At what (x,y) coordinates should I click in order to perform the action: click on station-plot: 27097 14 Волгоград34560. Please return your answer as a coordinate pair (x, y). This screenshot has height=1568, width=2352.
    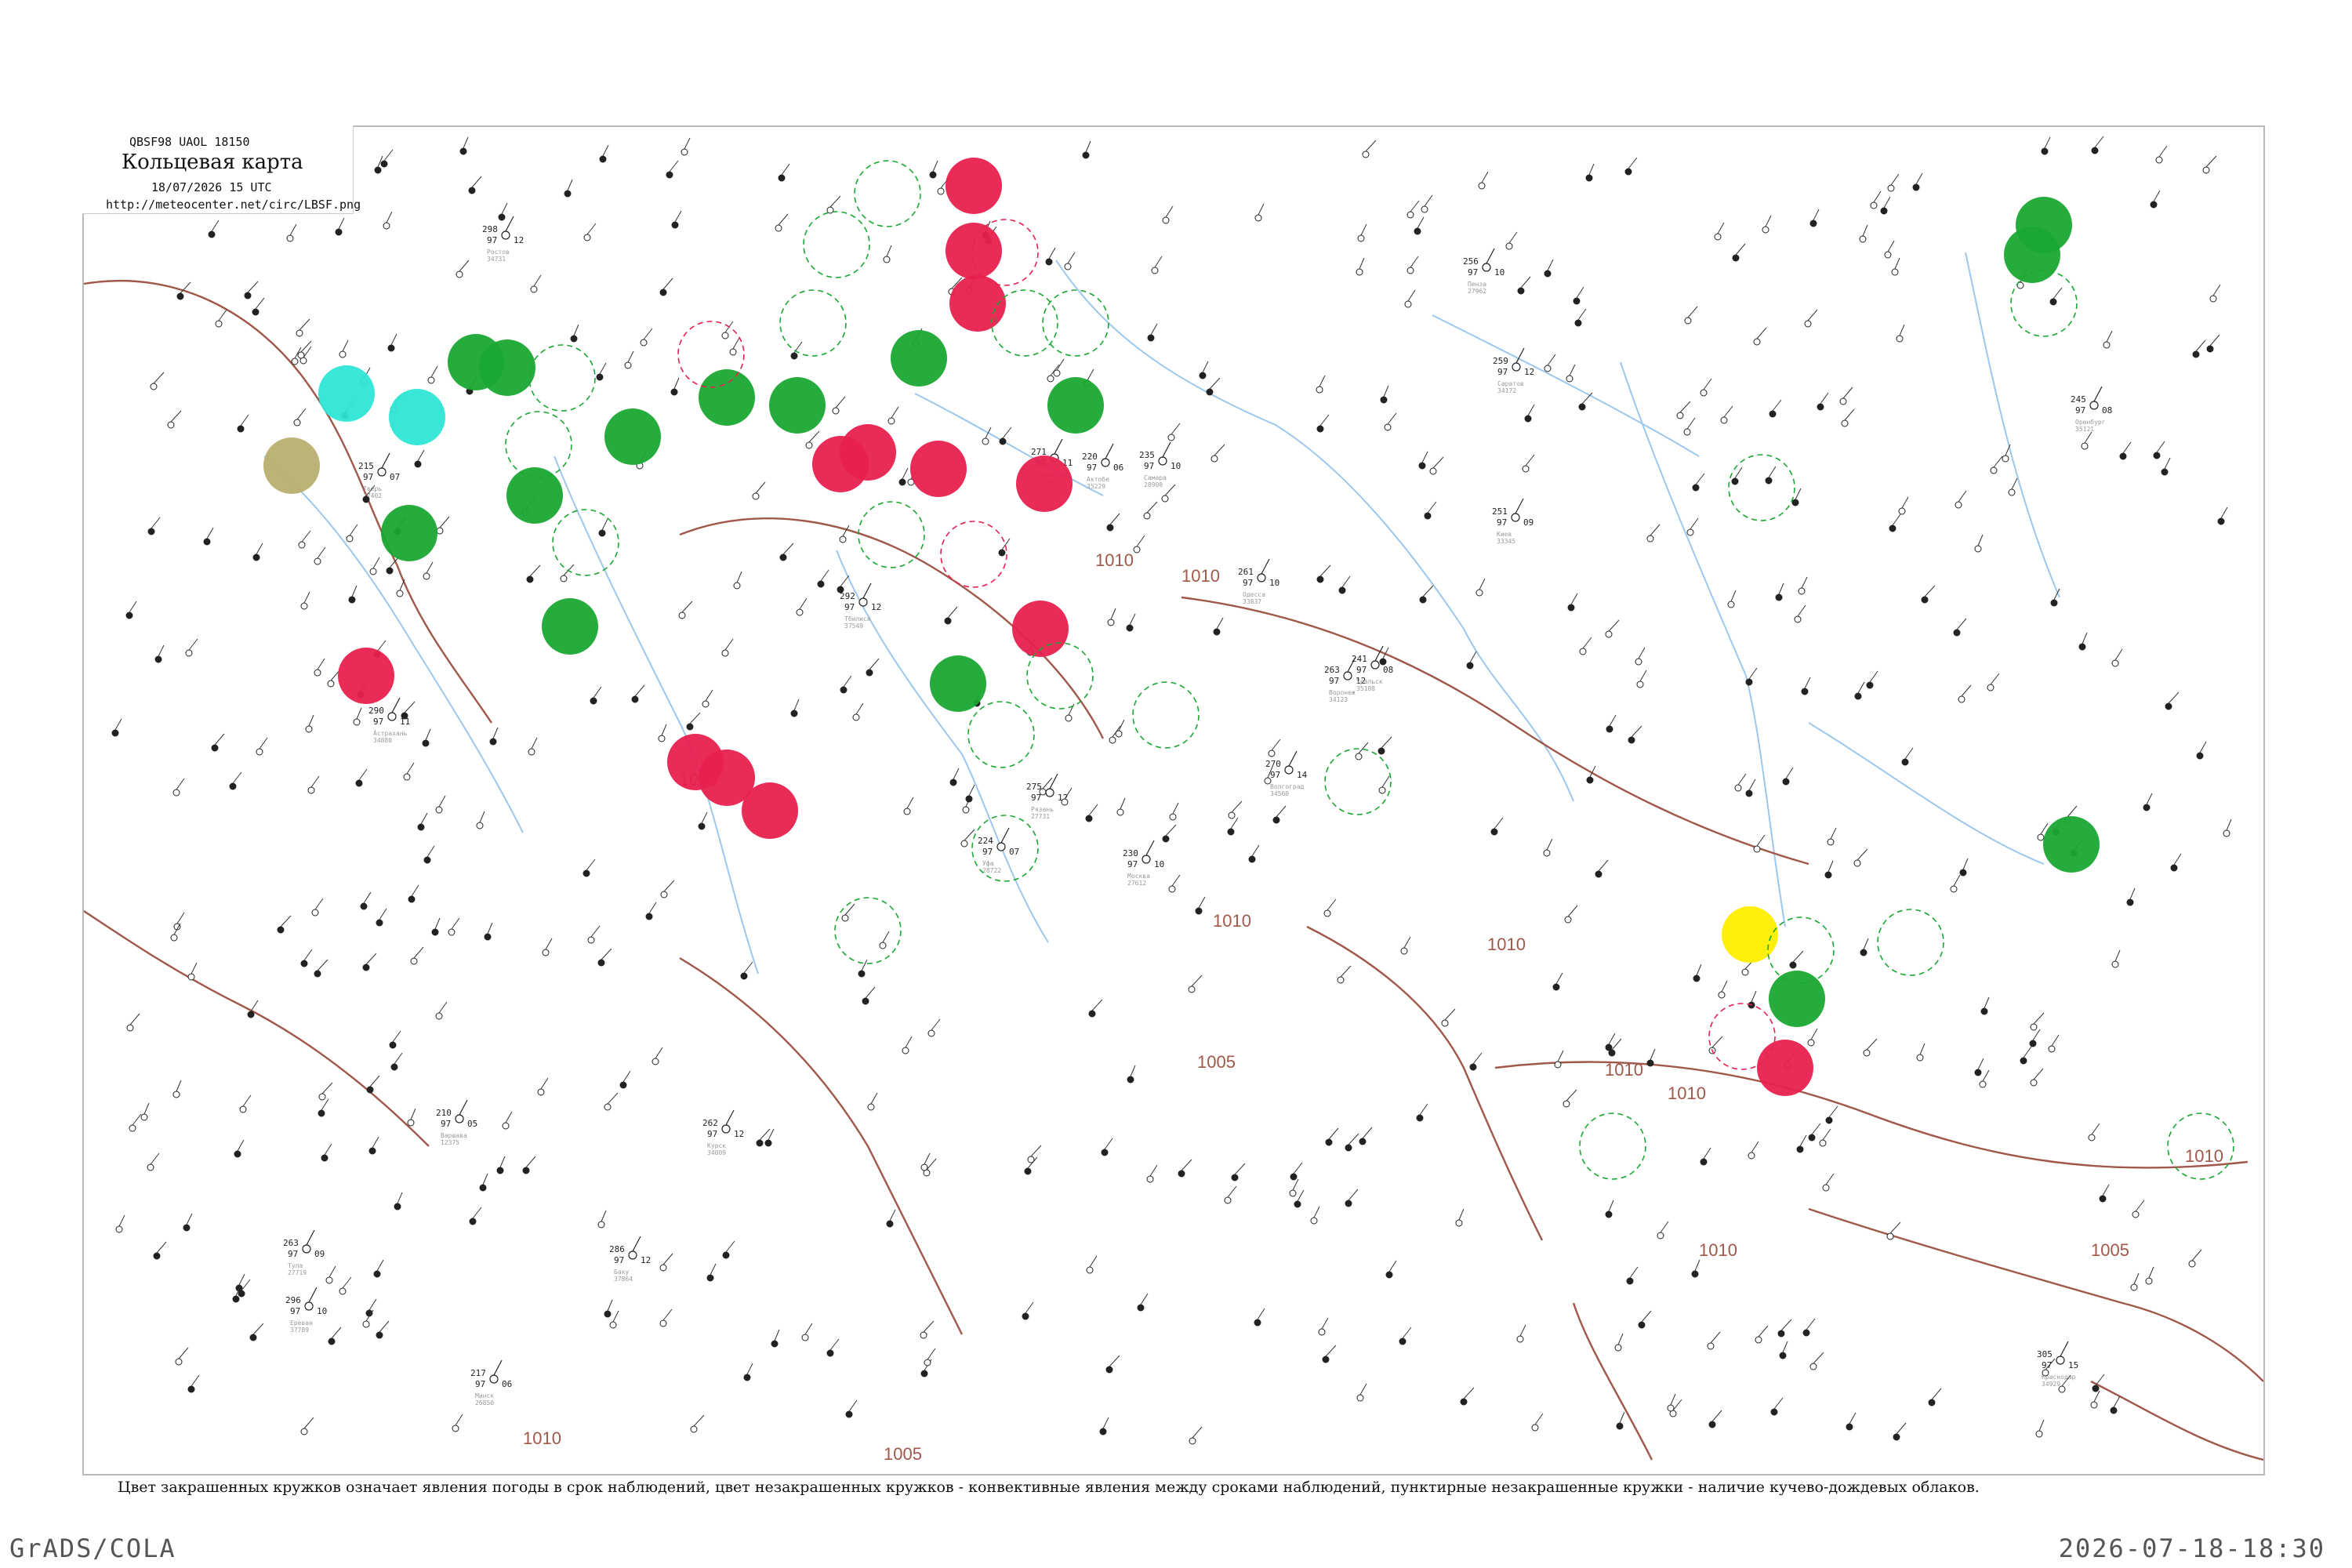
    Looking at the image, I should click on (1286, 773).